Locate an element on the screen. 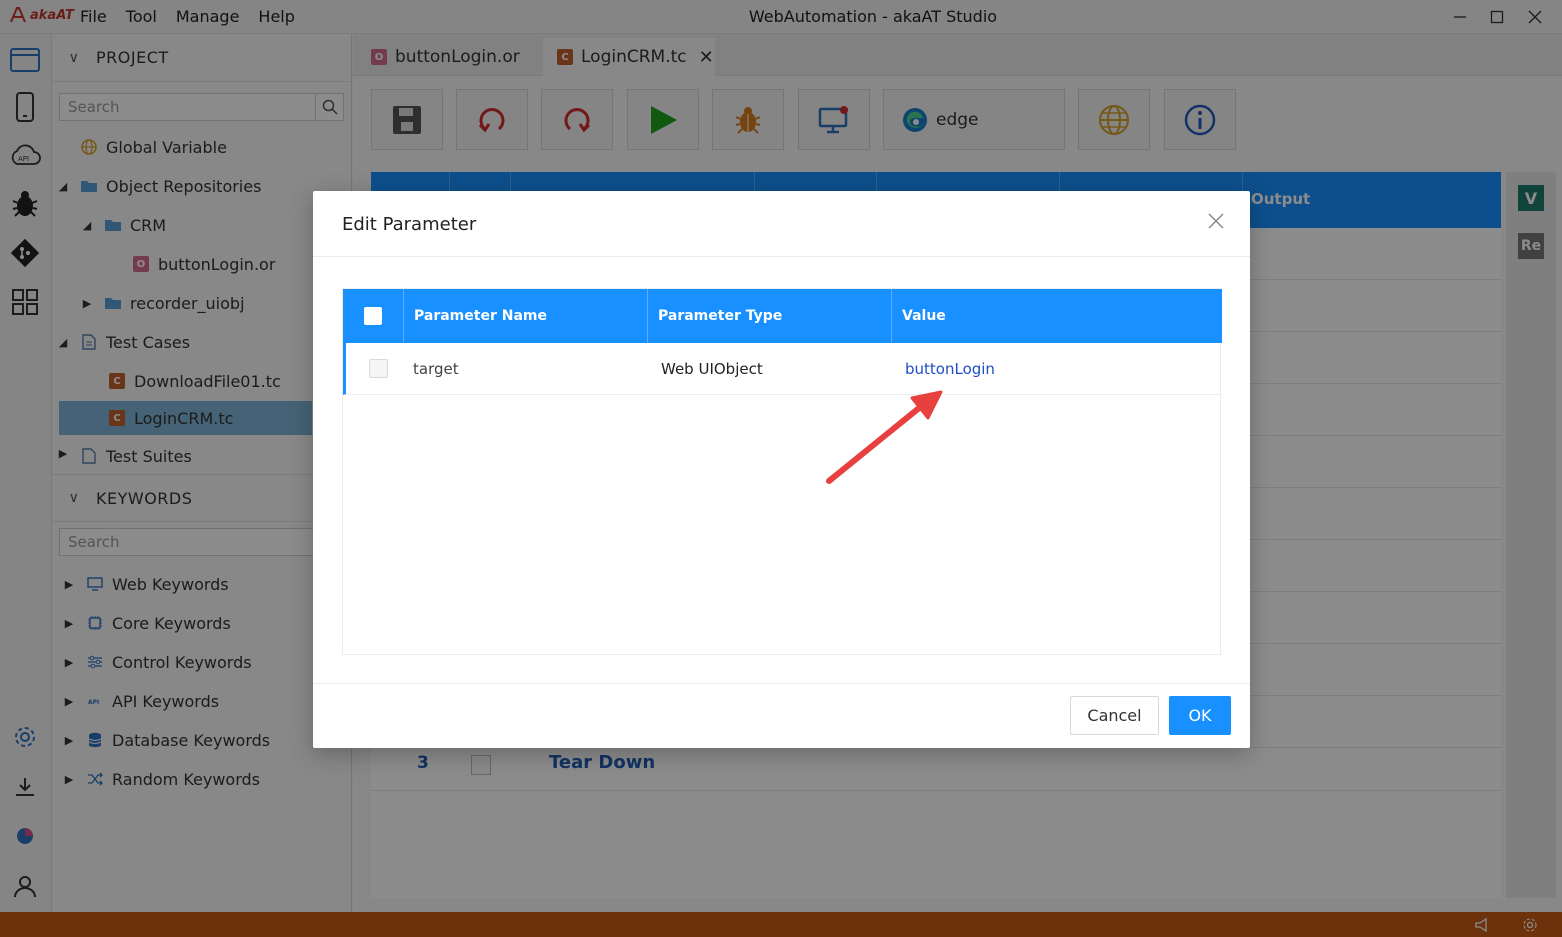 This screenshot has width=1562, height=937. column-header-parameter-name: Parameter Name is located at coordinates (526, 316).